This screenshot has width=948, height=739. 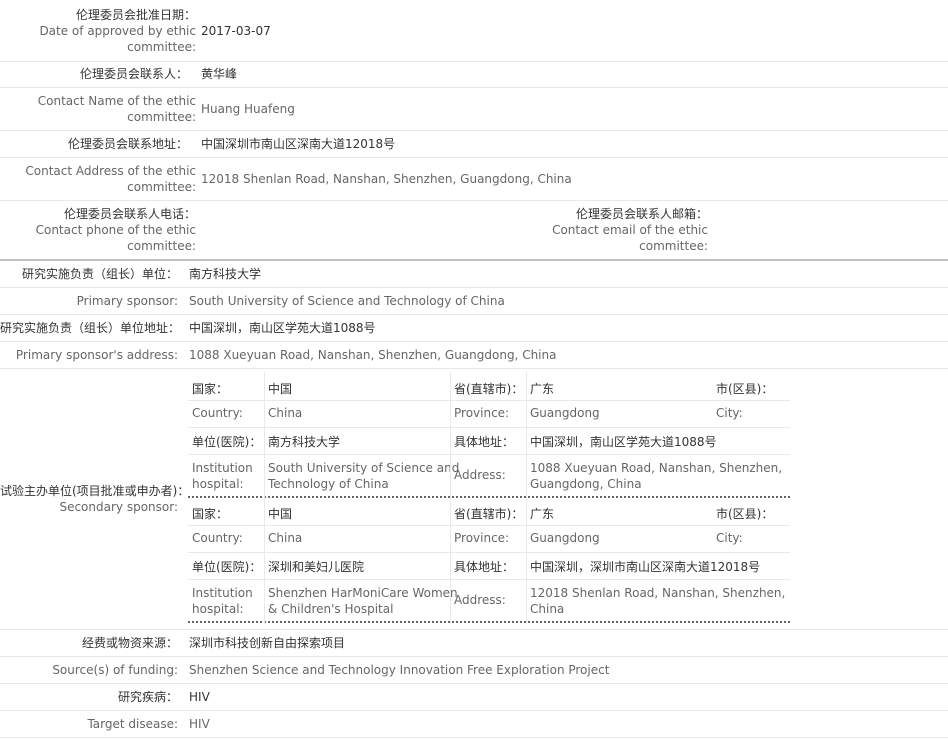 What do you see at coordinates (115, 230) in the screenshot?
I see `label-en: Contact phone of the ethic` at bounding box center [115, 230].